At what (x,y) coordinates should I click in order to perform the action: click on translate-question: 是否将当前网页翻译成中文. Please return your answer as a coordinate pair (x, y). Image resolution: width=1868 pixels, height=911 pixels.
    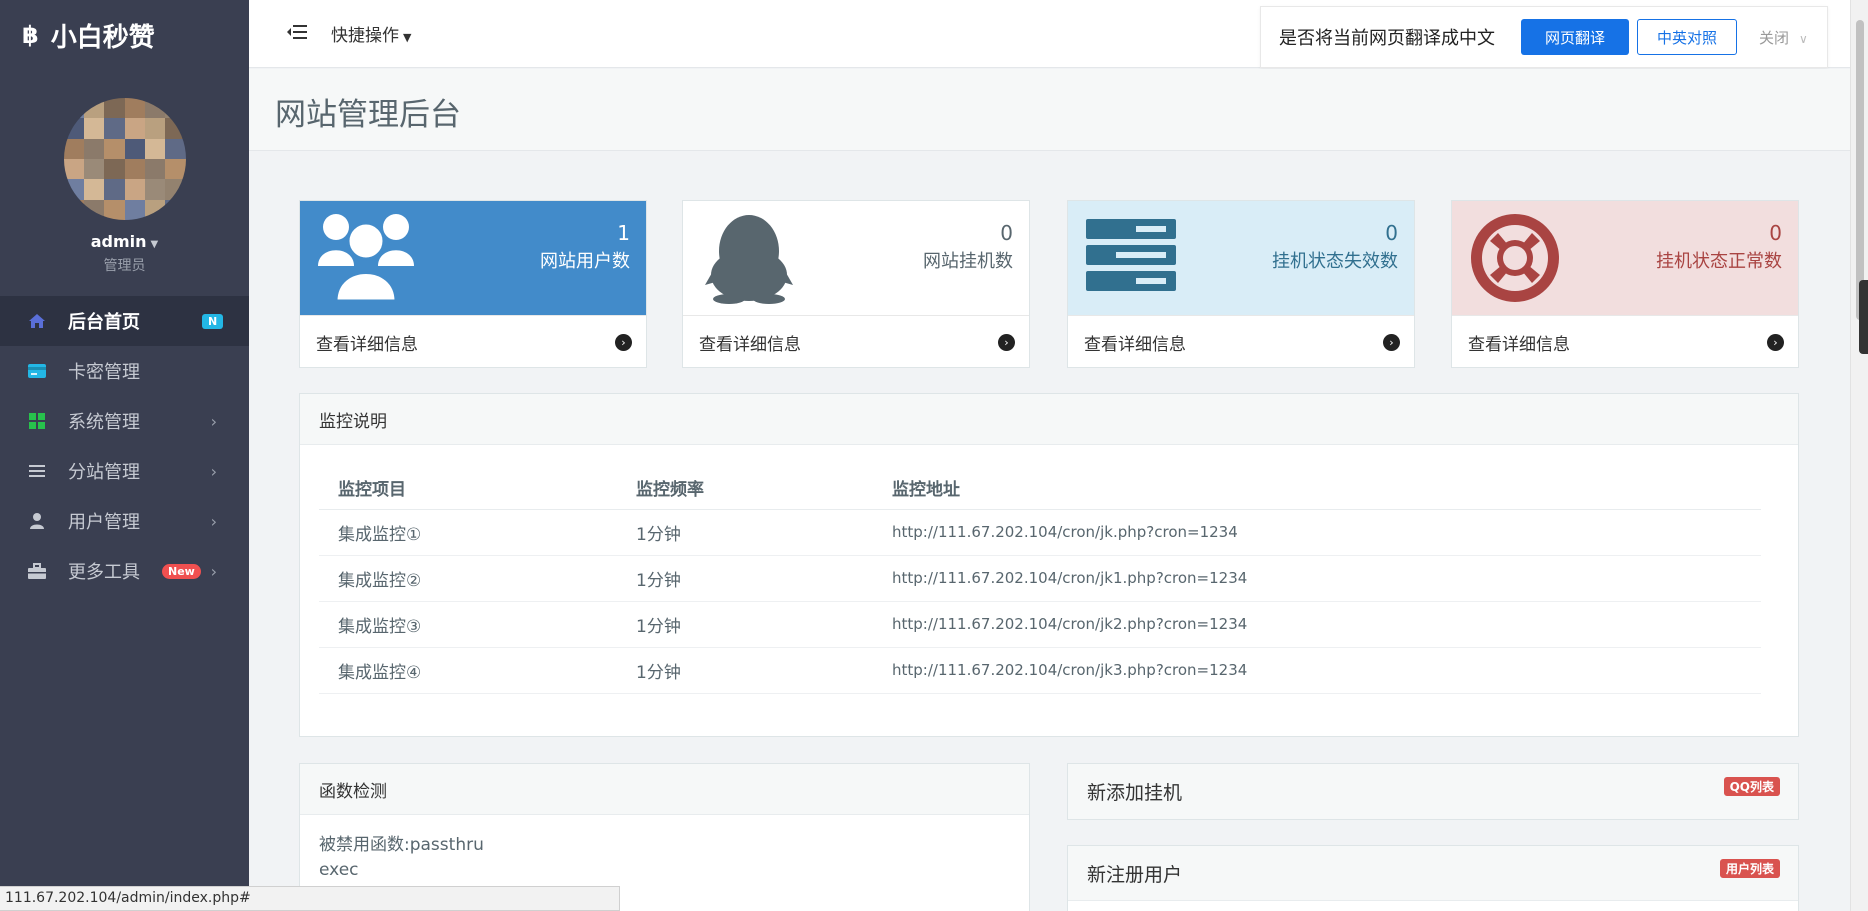
    Looking at the image, I should click on (1387, 38).